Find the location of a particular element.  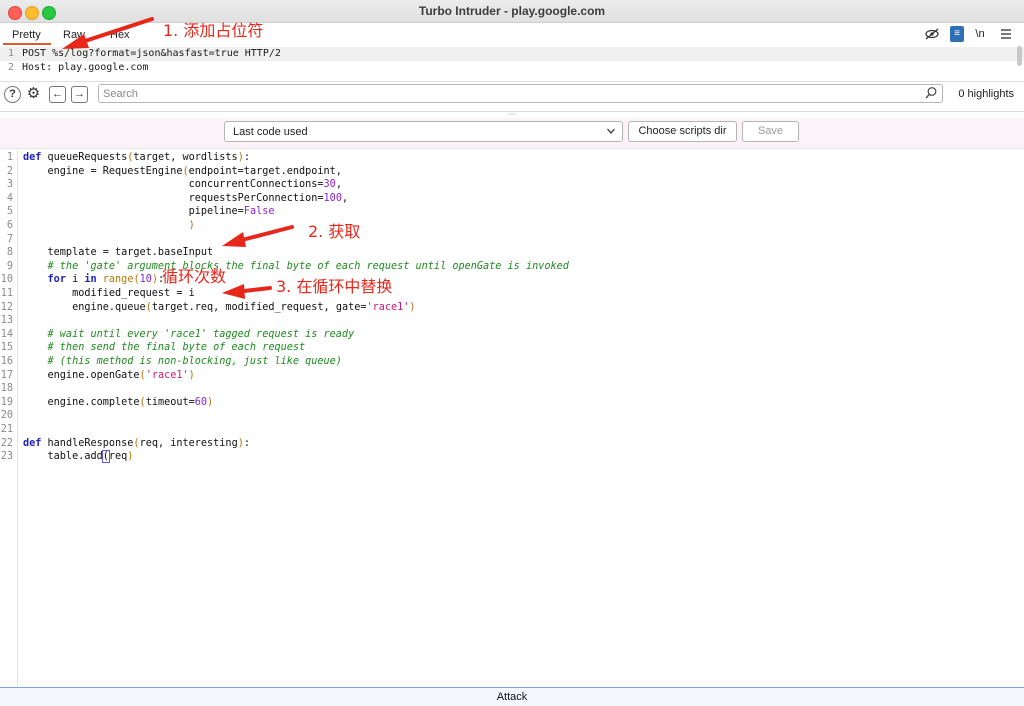

code-token: for is located at coordinates (56, 280).